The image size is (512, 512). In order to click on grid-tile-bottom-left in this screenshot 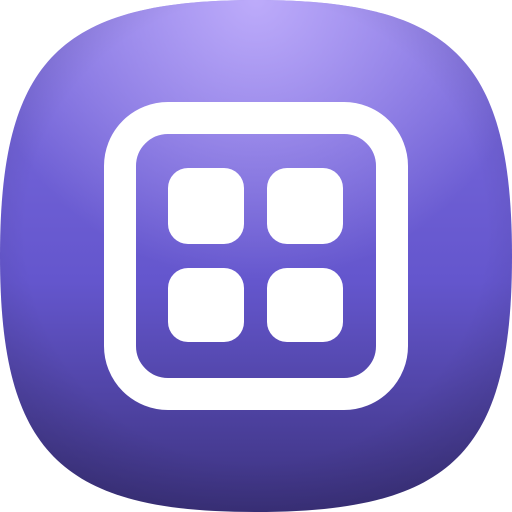, I will do `click(206, 305)`.